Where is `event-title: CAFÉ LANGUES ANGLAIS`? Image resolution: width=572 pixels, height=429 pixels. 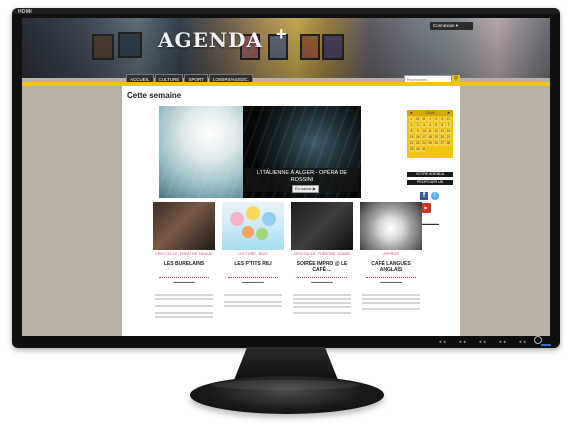
event-title: CAFÉ LANGUES ANGLAIS is located at coordinates (391, 267).